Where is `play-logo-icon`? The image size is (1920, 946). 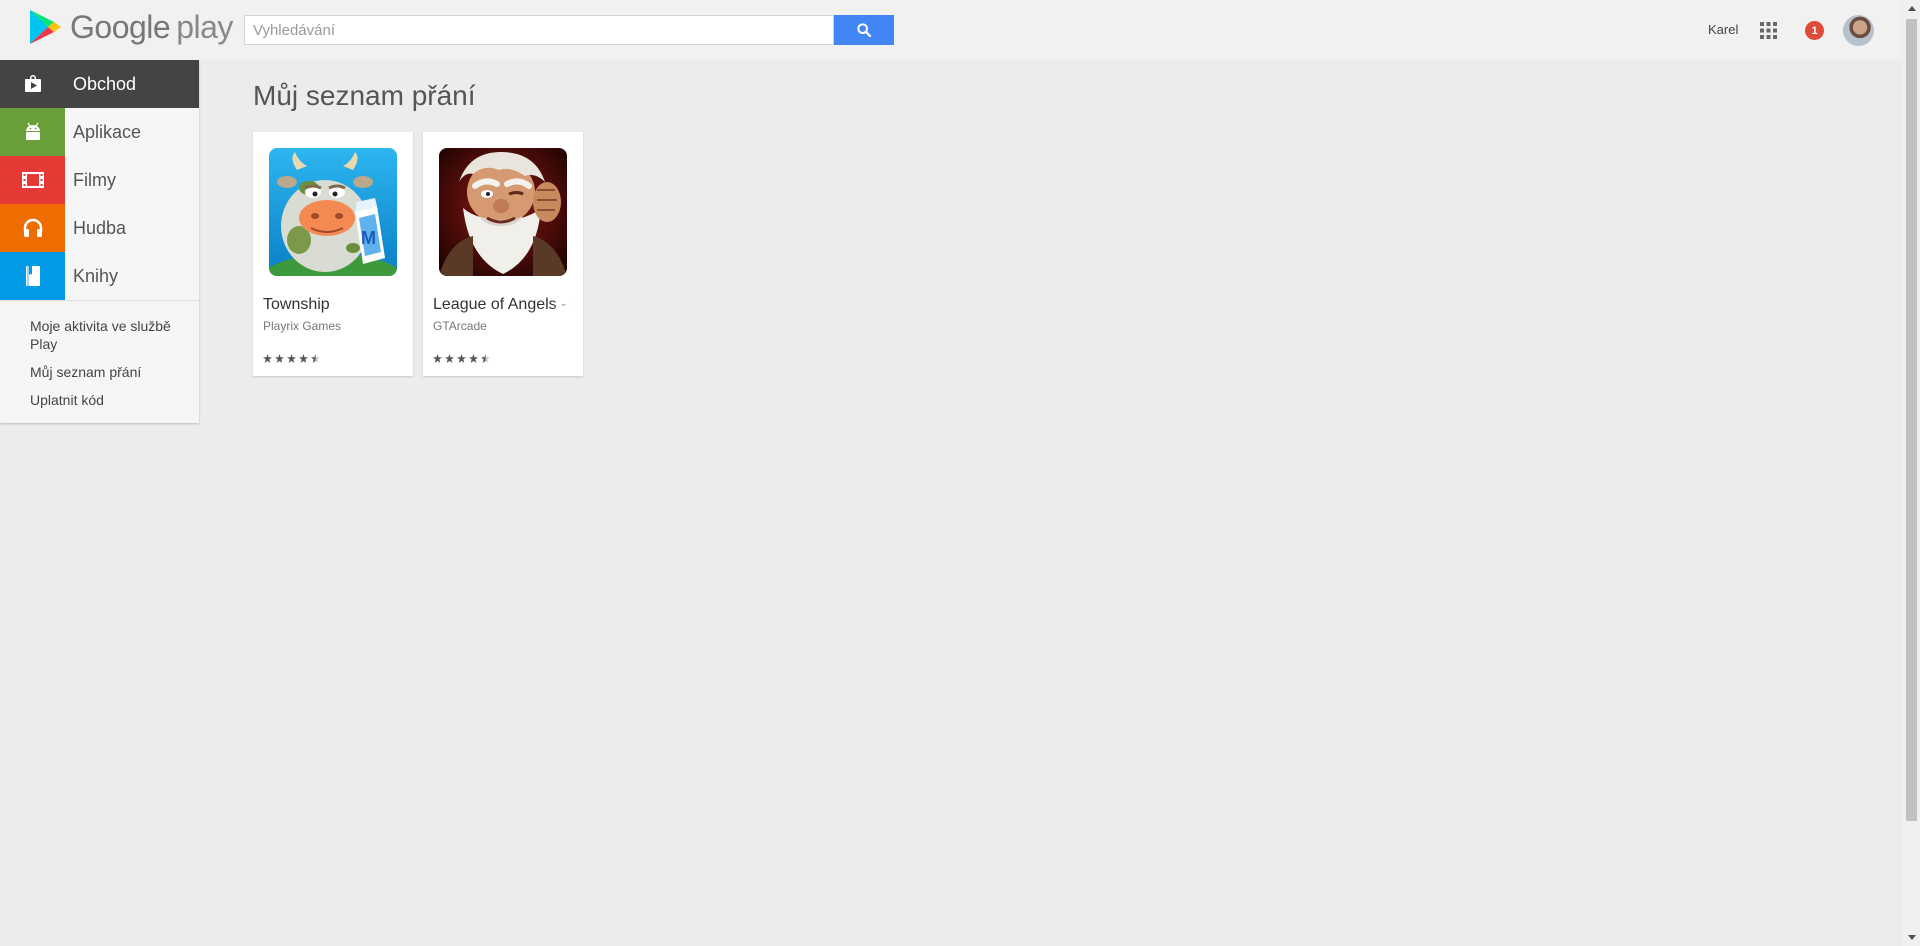
play-logo-icon is located at coordinates (45, 27).